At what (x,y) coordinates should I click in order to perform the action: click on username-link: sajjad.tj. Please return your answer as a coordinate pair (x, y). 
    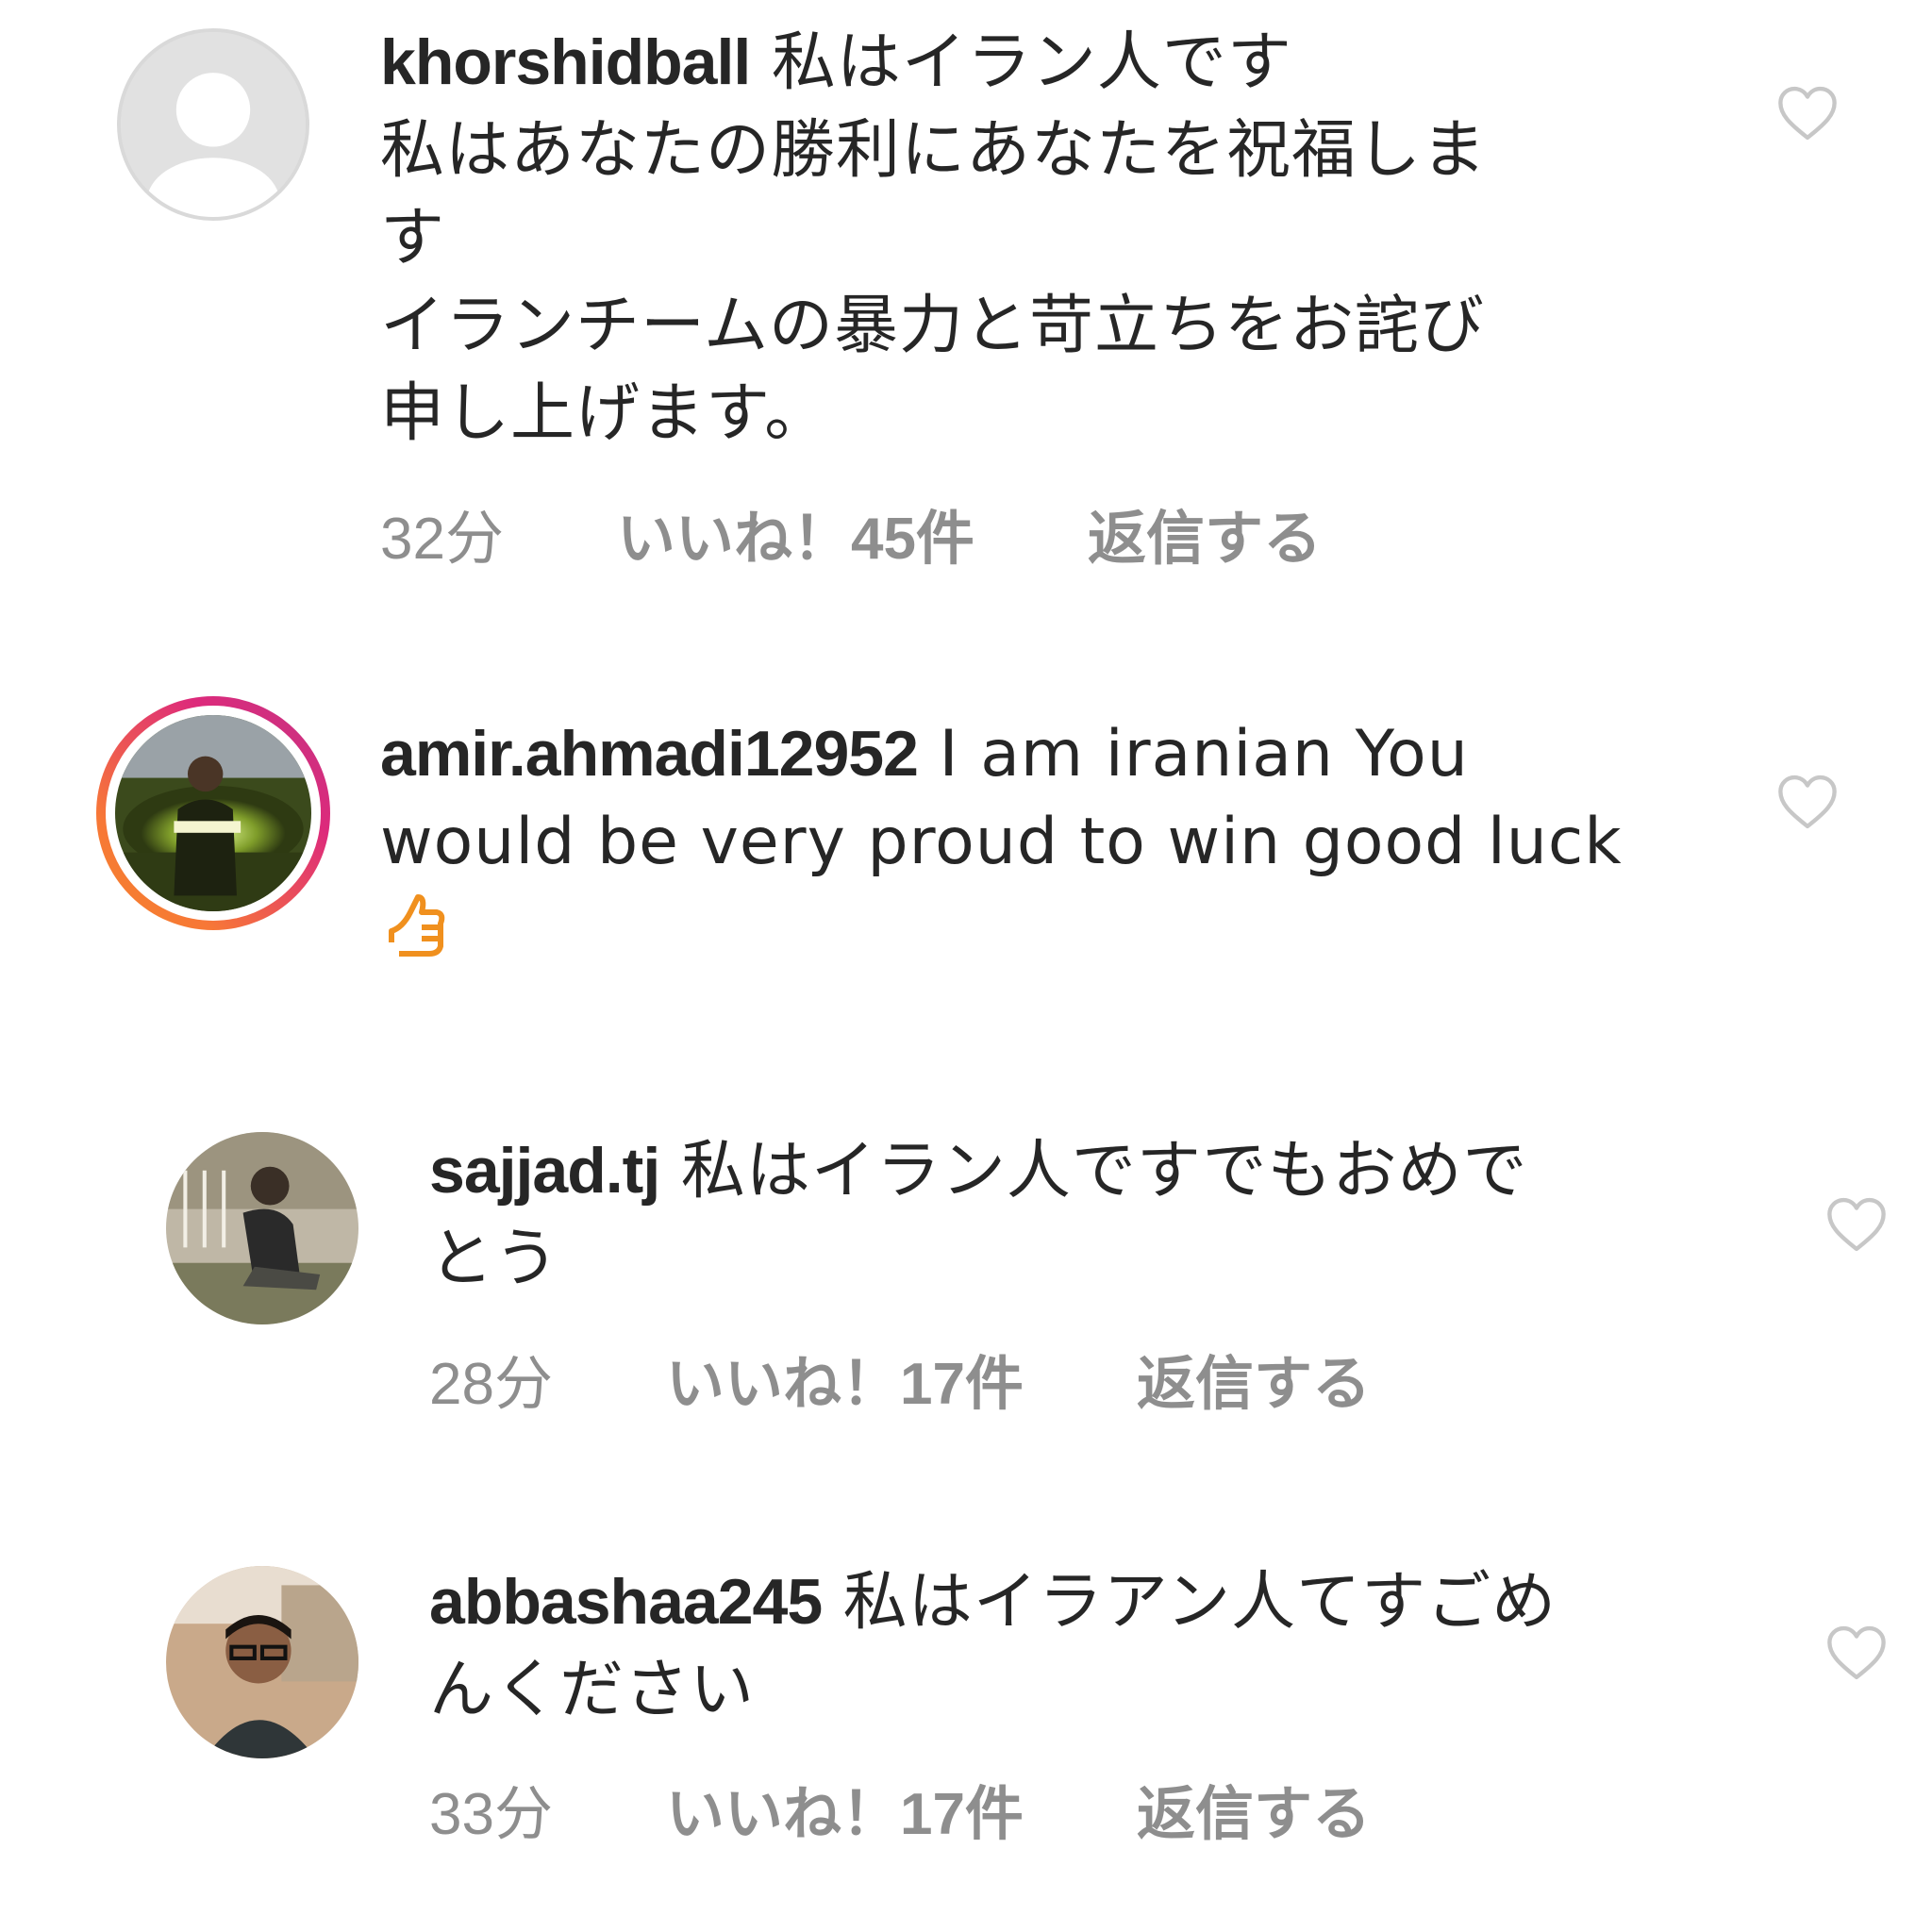
    Looking at the image, I should click on (545, 1171).